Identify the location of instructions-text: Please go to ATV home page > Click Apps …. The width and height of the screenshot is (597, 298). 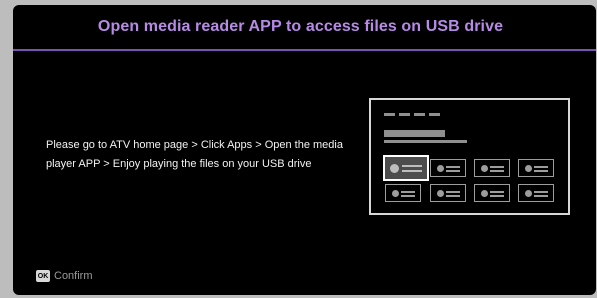
(194, 154).